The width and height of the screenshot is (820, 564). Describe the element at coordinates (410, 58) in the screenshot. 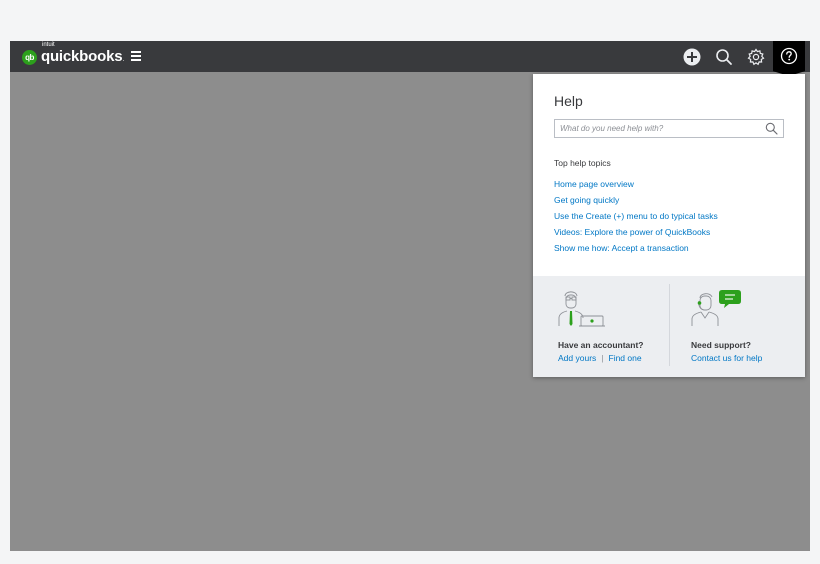

I see `top-bar: qb intuit quickbooks.` at that location.